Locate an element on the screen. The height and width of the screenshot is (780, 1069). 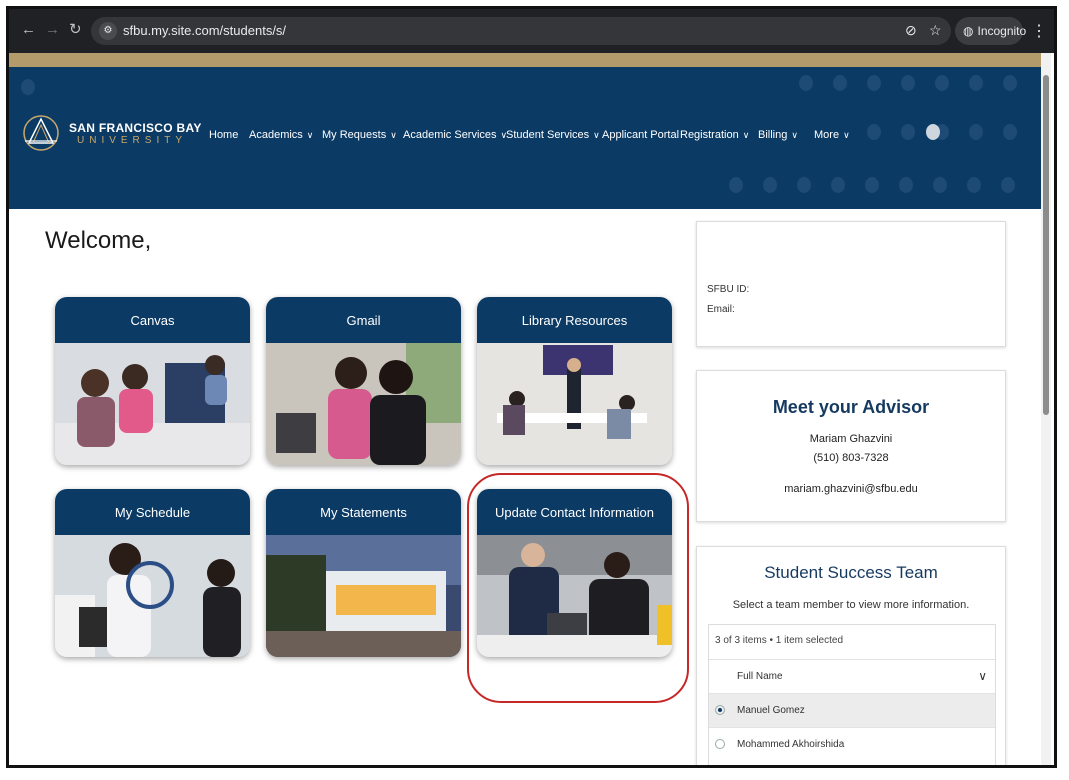
nav-item-label: Home is located at coordinates (224, 135).